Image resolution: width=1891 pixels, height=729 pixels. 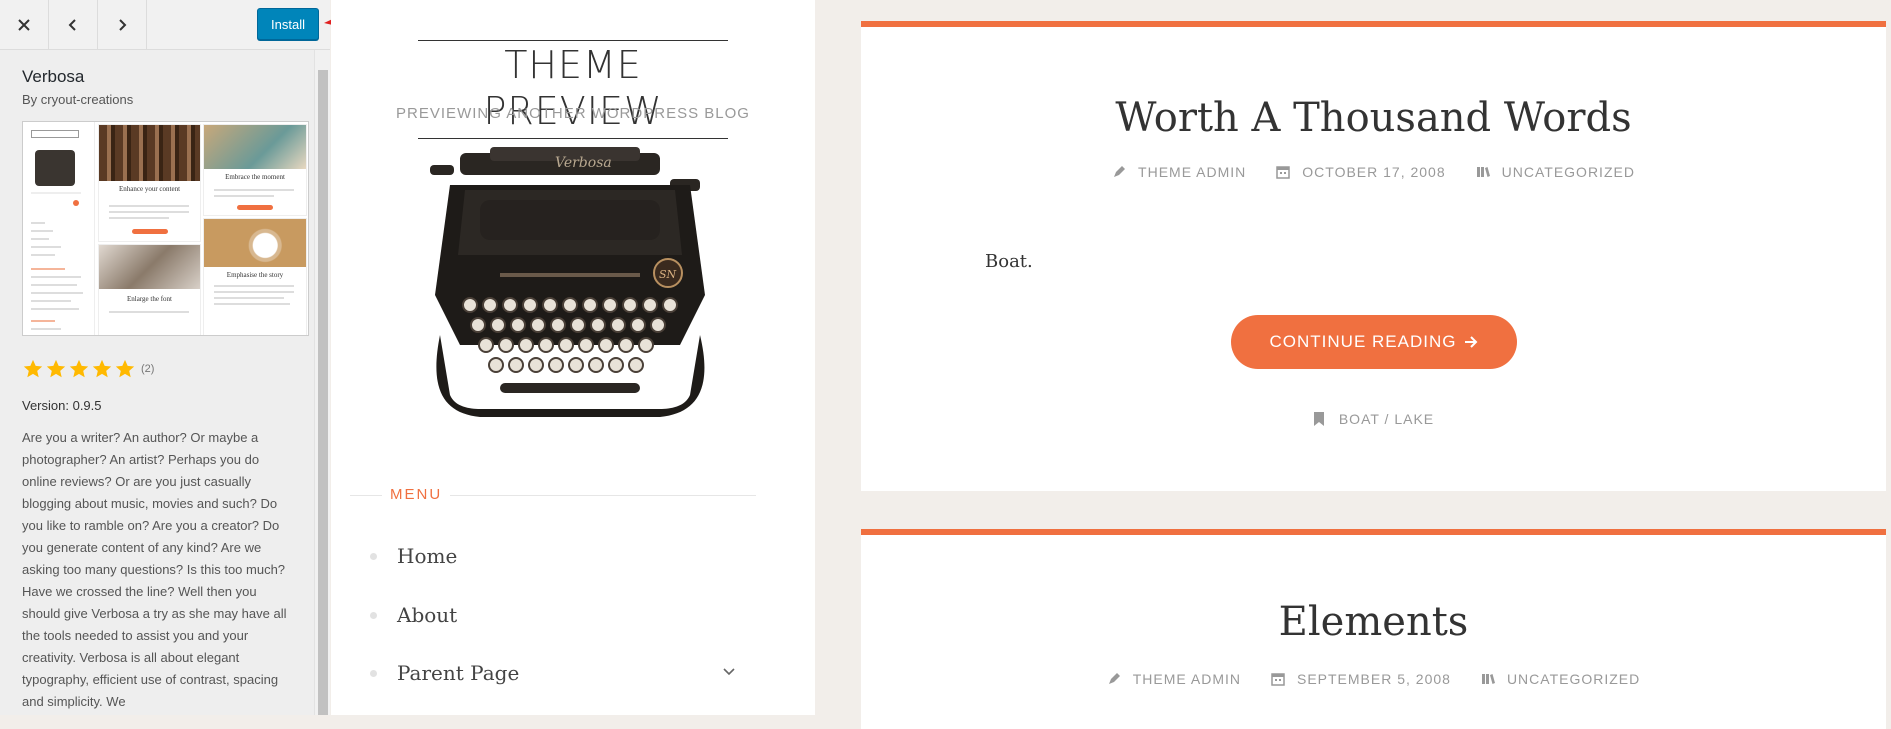 What do you see at coordinates (255, 170) in the screenshot?
I see `screenshot-tile: Embrace the moment` at bounding box center [255, 170].